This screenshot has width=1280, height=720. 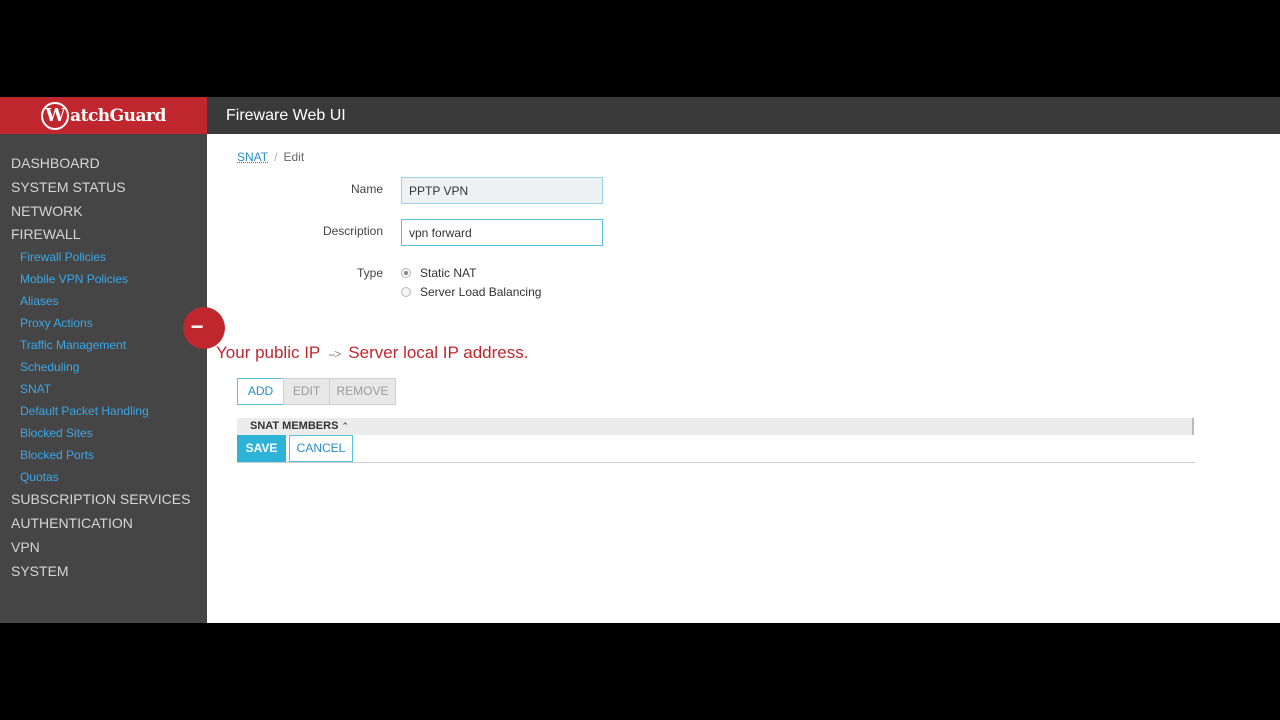 What do you see at coordinates (270, 157) in the screenshot?
I see `breadcrumb: SNAT / Edit` at bounding box center [270, 157].